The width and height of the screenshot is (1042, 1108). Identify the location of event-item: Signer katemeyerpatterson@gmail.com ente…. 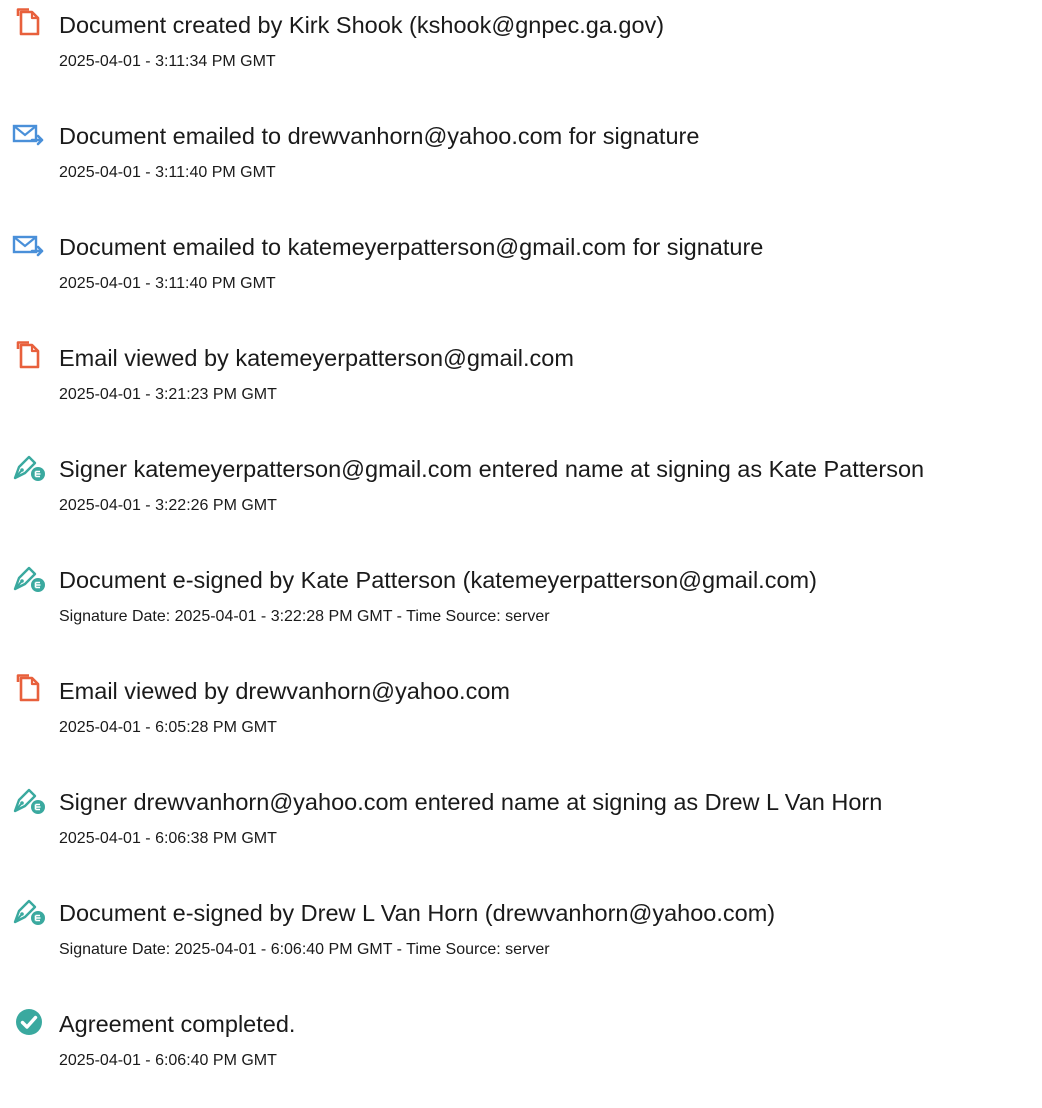
(521, 489).